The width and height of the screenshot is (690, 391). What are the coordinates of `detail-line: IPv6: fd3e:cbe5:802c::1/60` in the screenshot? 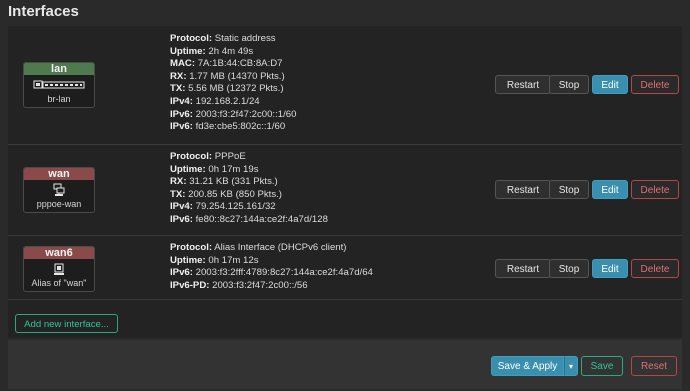 It's located at (228, 127).